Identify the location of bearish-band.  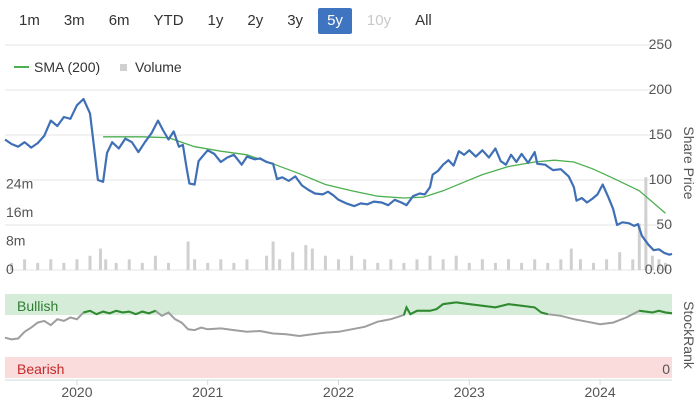
(338, 367).